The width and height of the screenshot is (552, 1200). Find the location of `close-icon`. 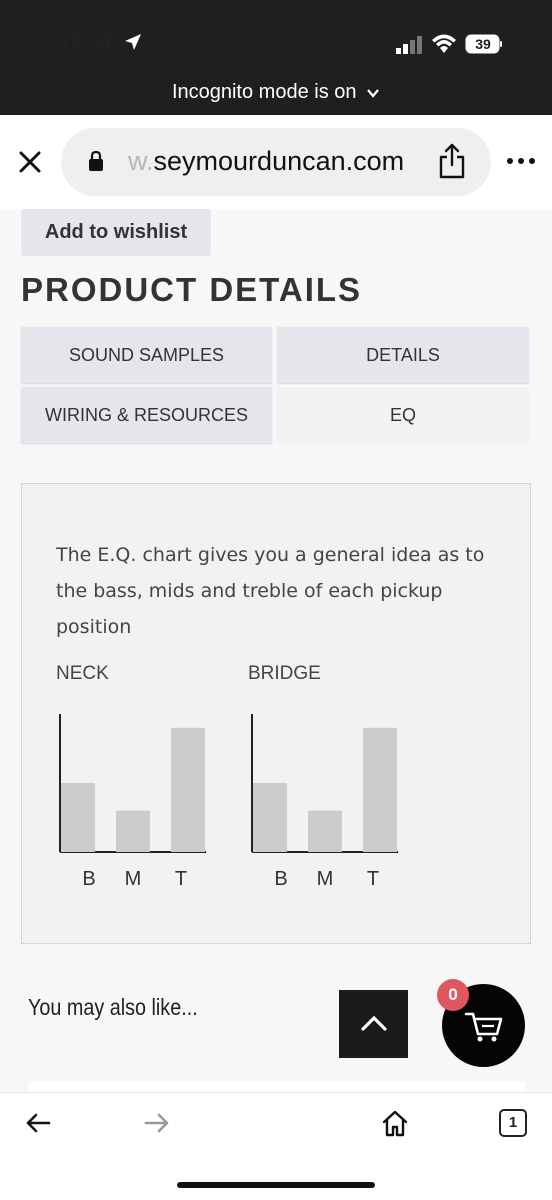

close-icon is located at coordinates (30, 162).